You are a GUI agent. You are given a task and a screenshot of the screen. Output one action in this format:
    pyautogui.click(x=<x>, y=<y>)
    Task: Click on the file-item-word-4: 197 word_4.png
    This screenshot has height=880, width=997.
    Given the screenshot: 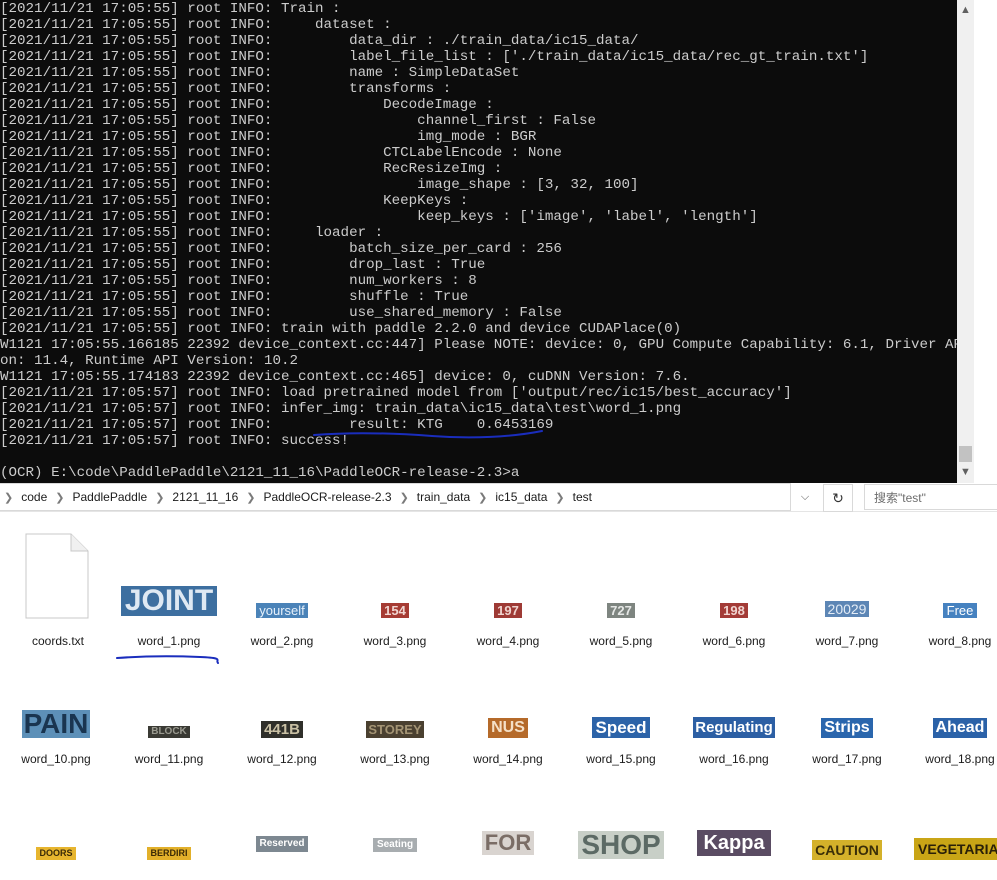 What is the action you would take?
    pyautogui.click(x=508, y=590)
    